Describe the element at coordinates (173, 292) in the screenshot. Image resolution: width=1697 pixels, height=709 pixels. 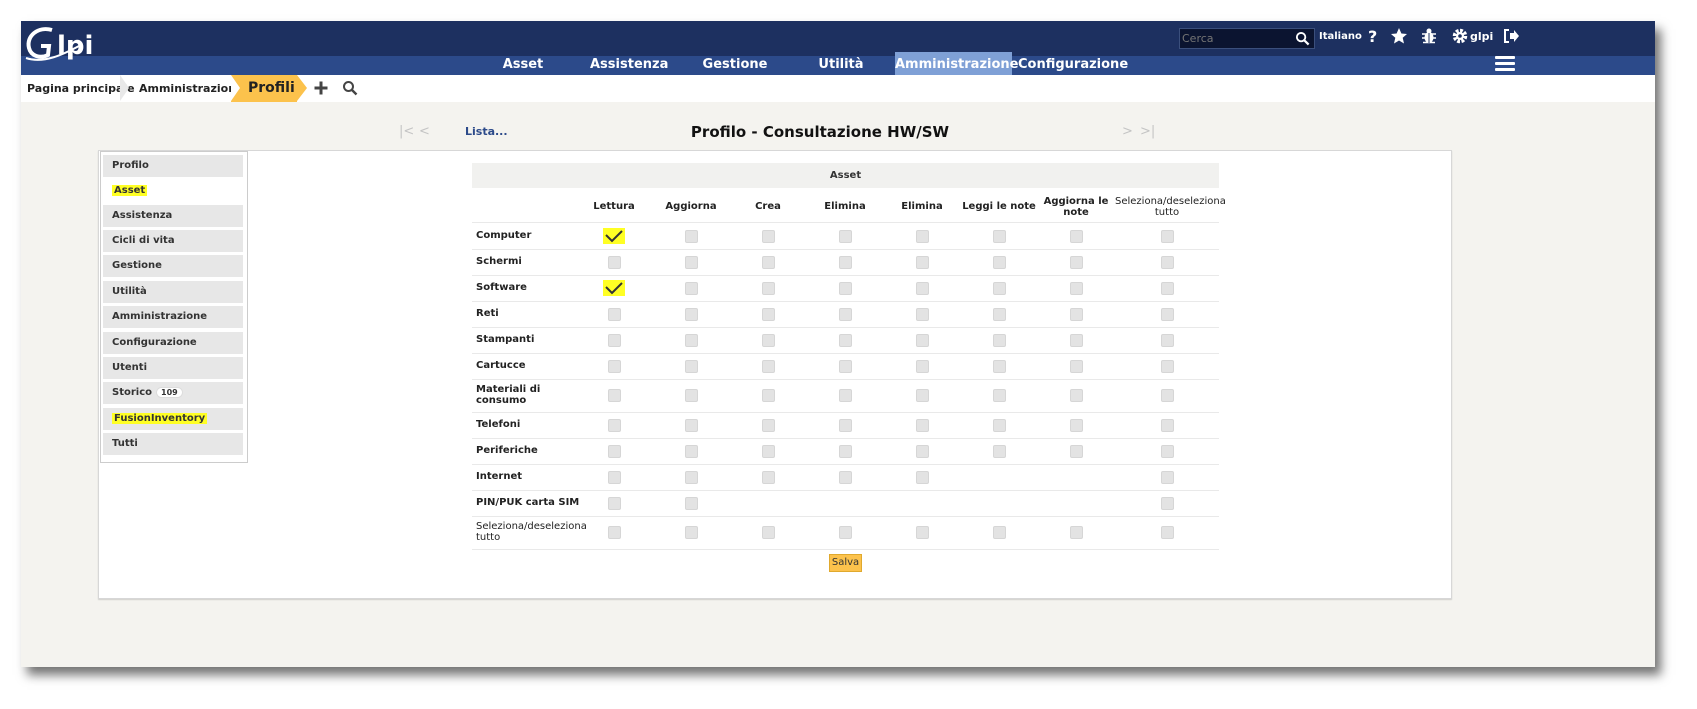
I see `tab-utilita: Utilità` at that location.